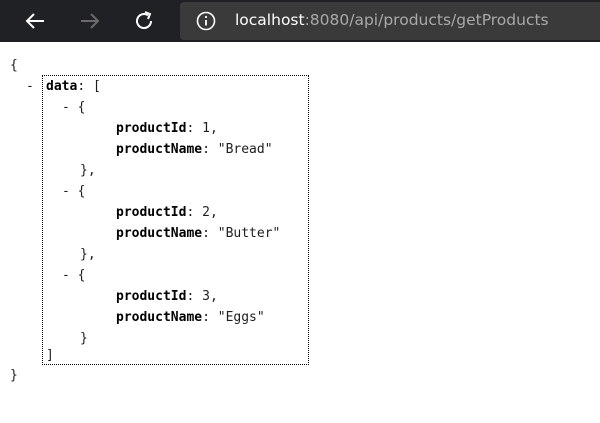 Image resolution: width=600 pixels, height=423 pixels. I want to click on close-bracket: ], so click(50, 355).